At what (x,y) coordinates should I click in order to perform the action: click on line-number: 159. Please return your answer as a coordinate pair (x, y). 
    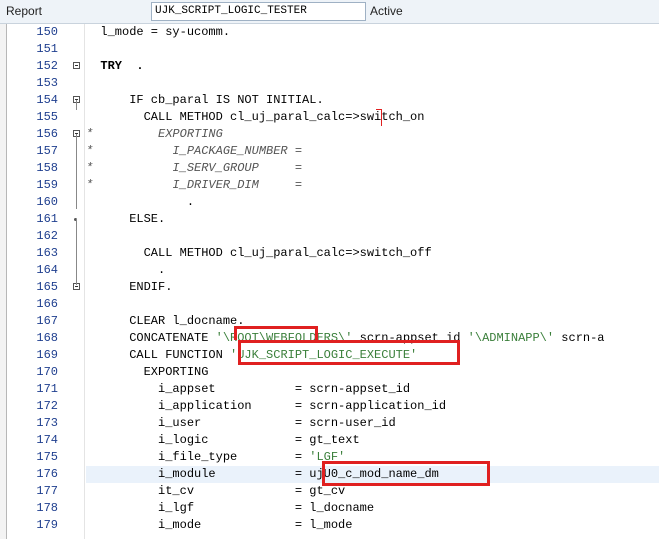
    Looking at the image, I should click on (47, 185).